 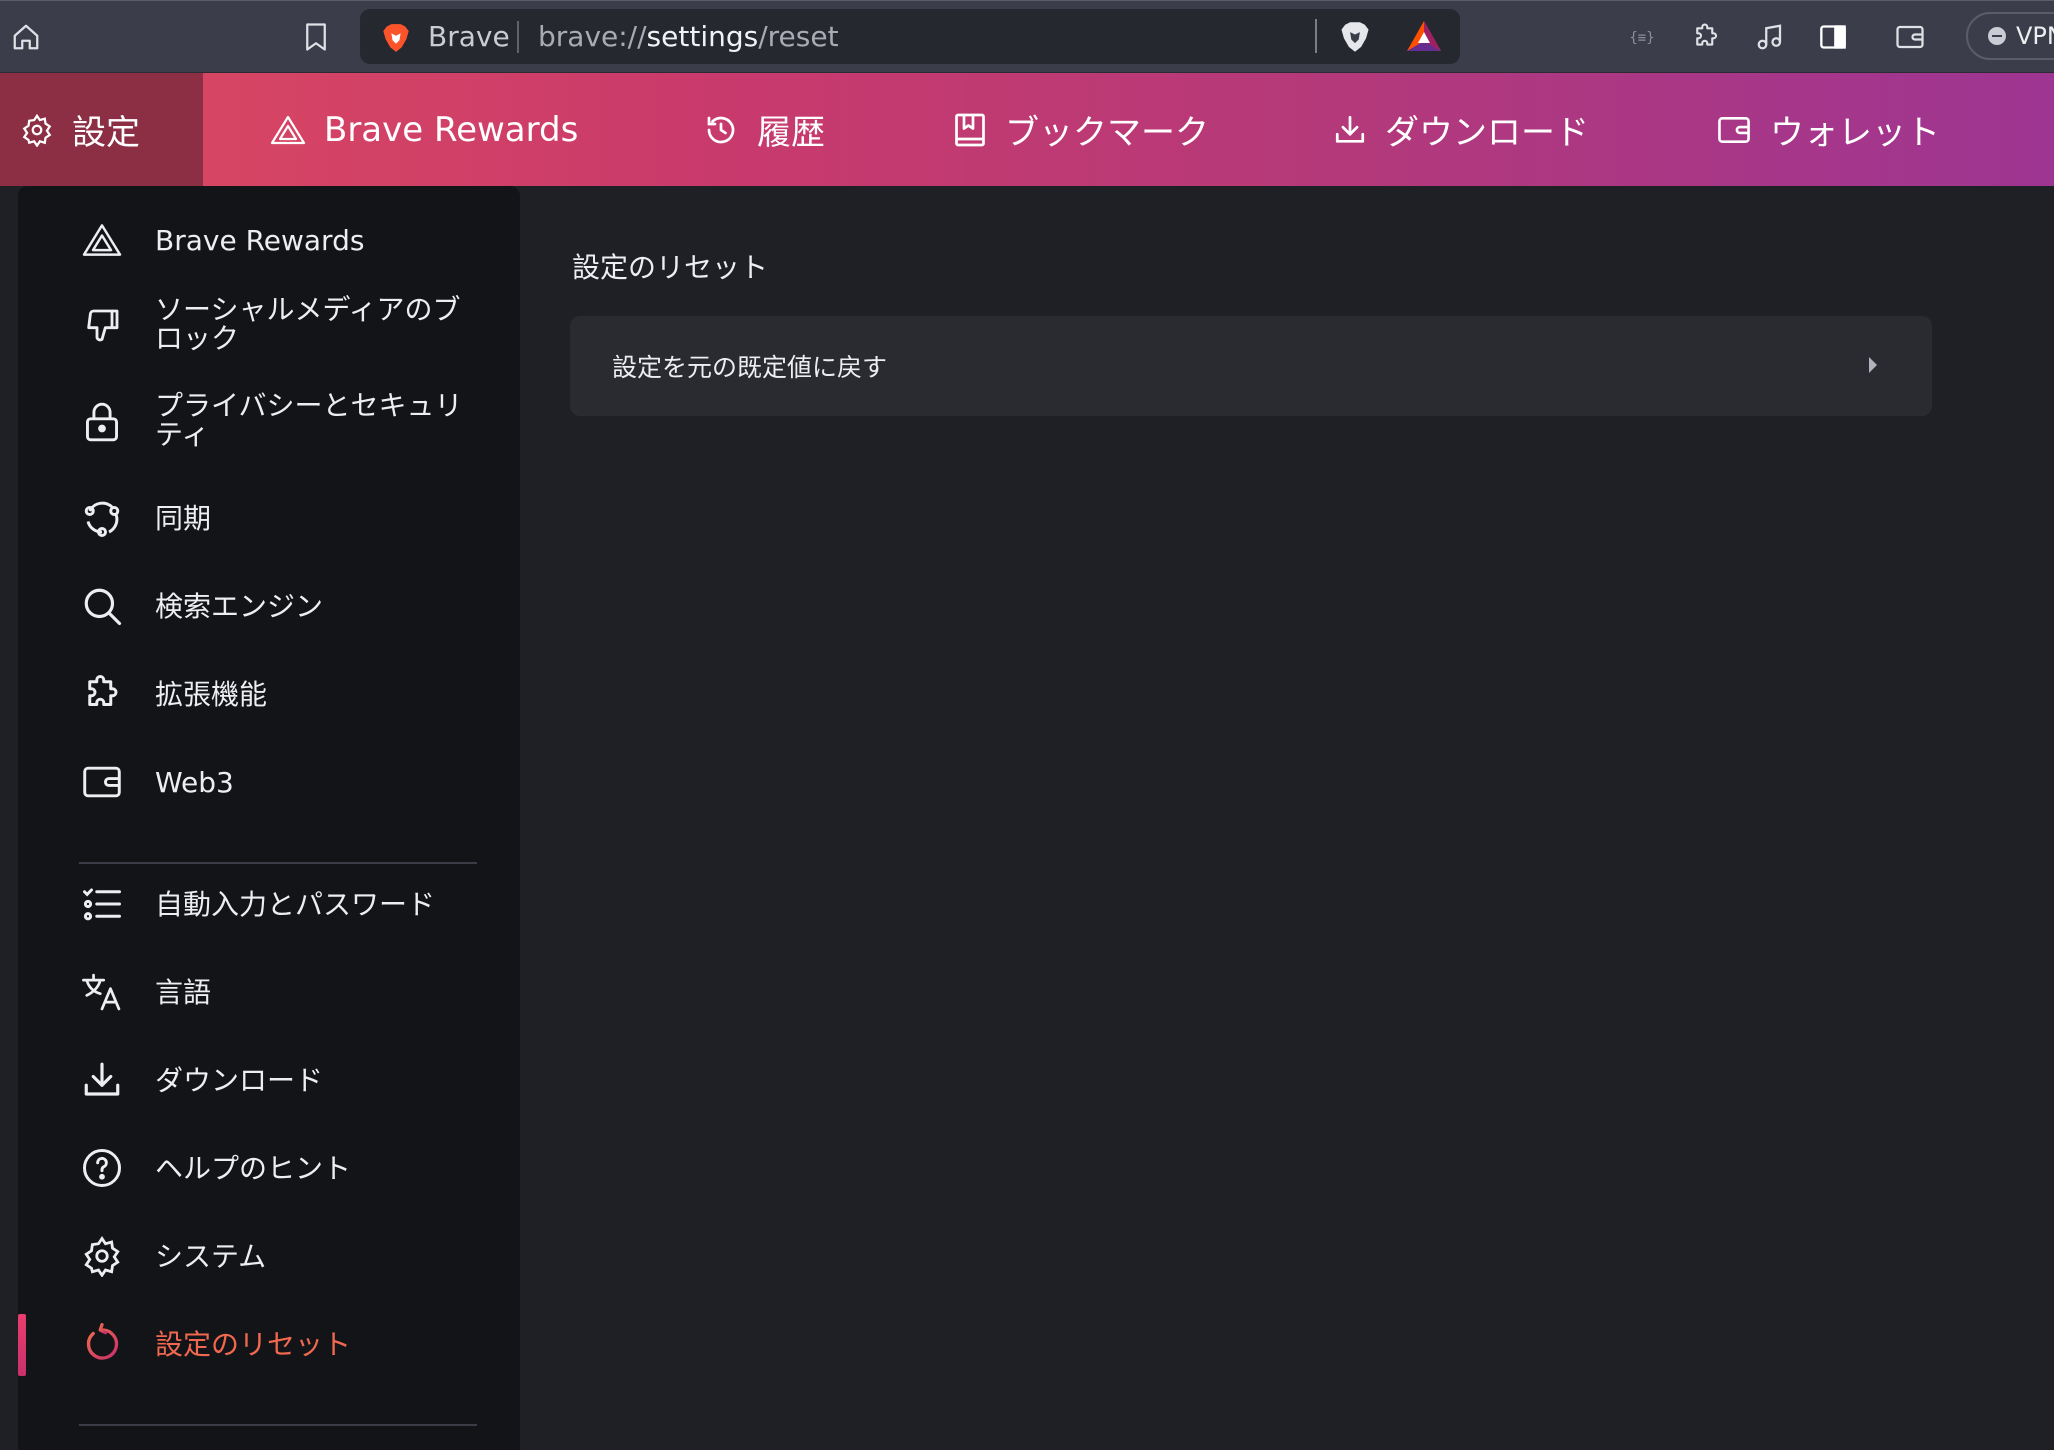 I want to click on reset-settings-row: 設定を元の既定値に戻す, so click(x=1251, y=366).